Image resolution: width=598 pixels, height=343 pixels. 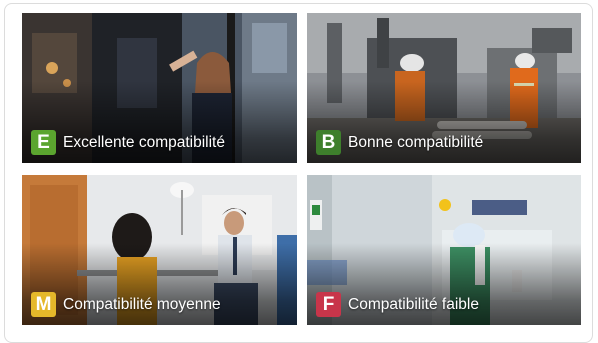 What do you see at coordinates (413, 304) in the screenshot?
I see `card-caption: Compatibilité faible` at bounding box center [413, 304].